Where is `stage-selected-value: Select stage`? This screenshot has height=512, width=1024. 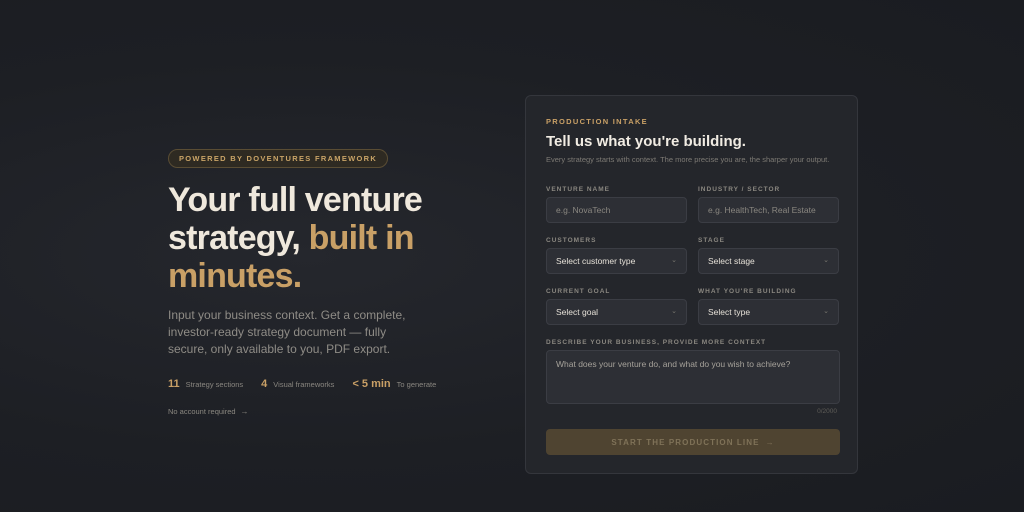 stage-selected-value: Select stage is located at coordinates (731, 261).